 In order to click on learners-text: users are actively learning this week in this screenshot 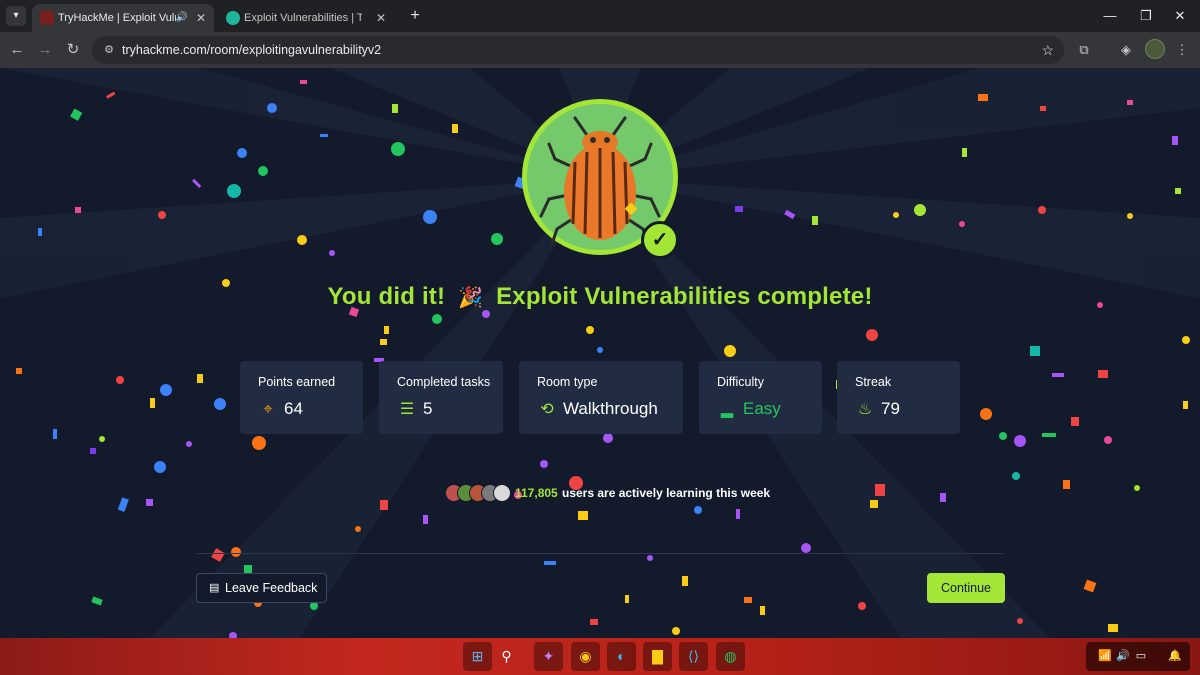, I will do `click(666, 493)`.